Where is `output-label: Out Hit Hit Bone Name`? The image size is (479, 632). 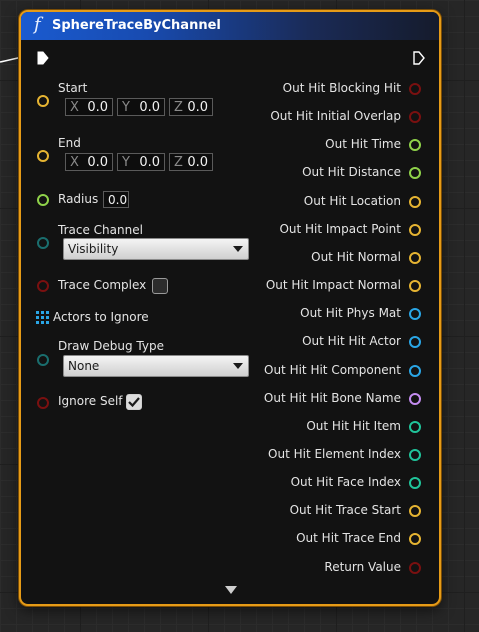 output-label: Out Hit Hit Bone Name is located at coordinates (332, 398).